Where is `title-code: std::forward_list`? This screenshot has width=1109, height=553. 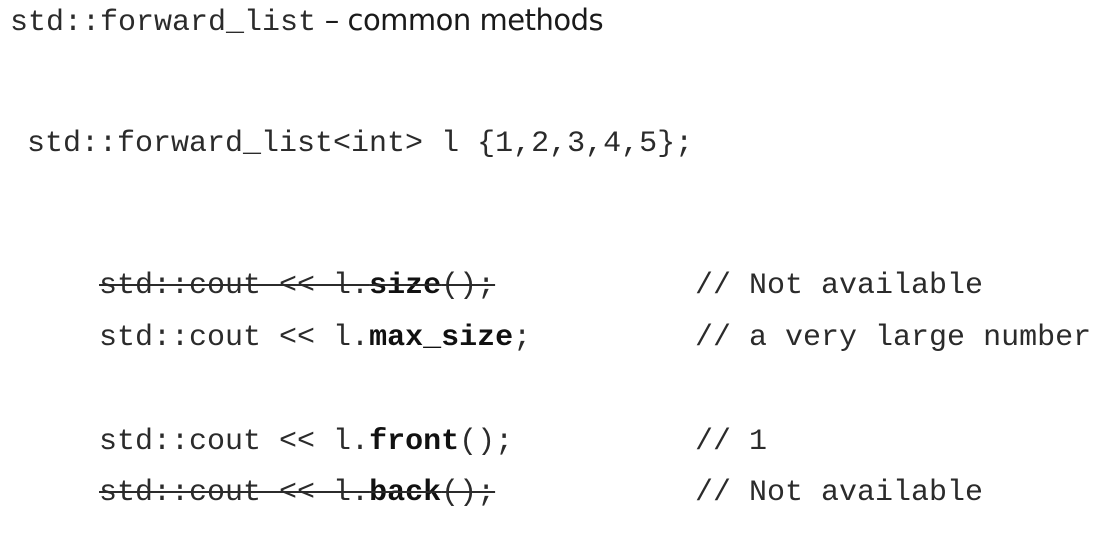
title-code: std::forward_list is located at coordinates (163, 23).